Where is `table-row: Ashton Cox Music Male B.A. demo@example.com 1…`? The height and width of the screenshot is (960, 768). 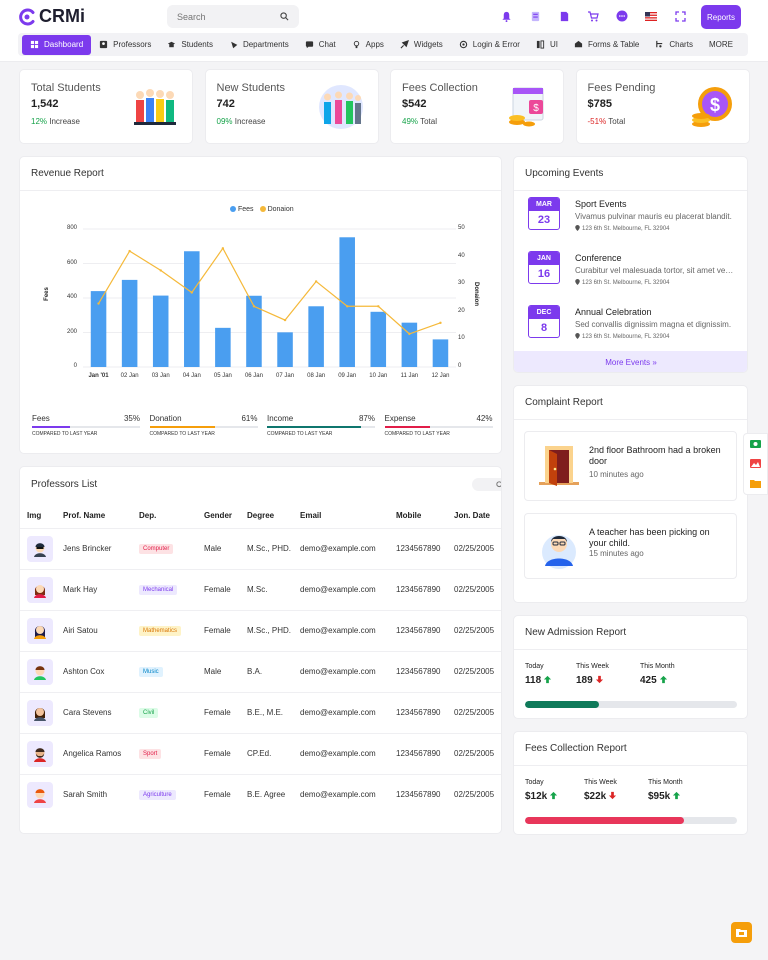
table-row: Ashton Cox Music Male B.A. demo@example.com 1… is located at coordinates (260, 671).